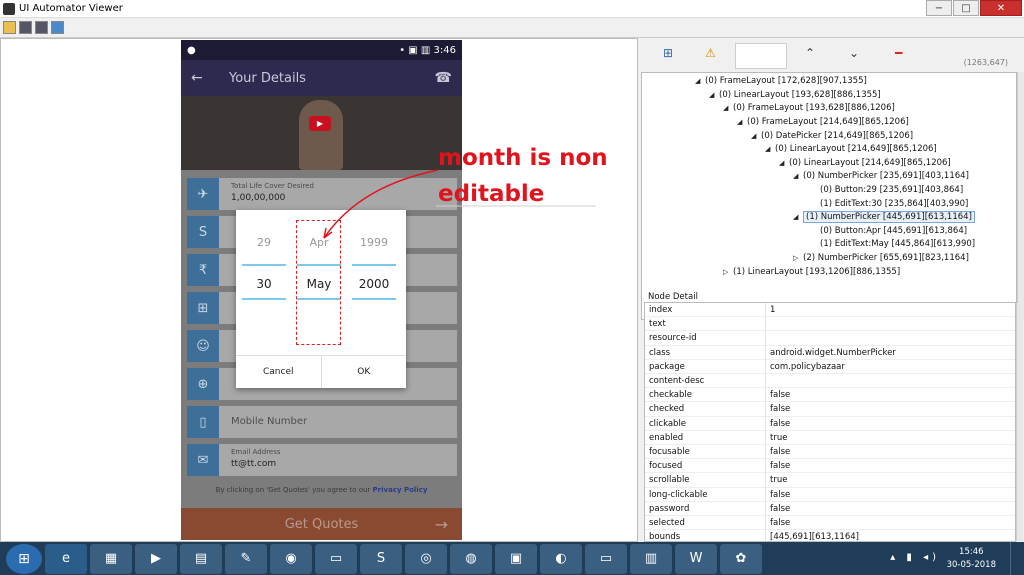 This screenshot has width=1024, height=575. I want to click on tree-node-selected: ◢ (1) NumberPicker [445,691][613,1164], so click(884, 217).